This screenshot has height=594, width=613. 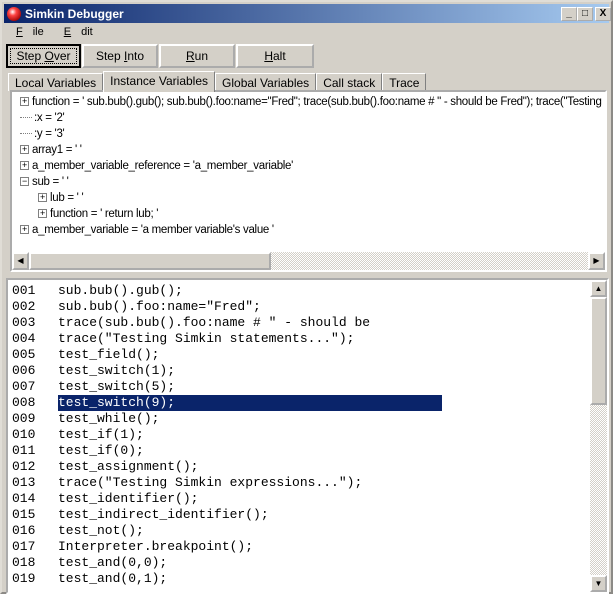 I want to click on maximize-button: □, so click(x=585, y=14).